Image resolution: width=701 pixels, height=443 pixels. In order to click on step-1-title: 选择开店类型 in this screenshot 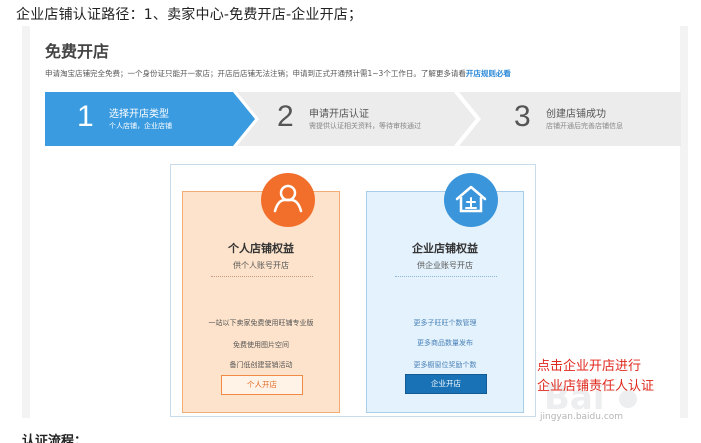, I will do `click(139, 114)`.